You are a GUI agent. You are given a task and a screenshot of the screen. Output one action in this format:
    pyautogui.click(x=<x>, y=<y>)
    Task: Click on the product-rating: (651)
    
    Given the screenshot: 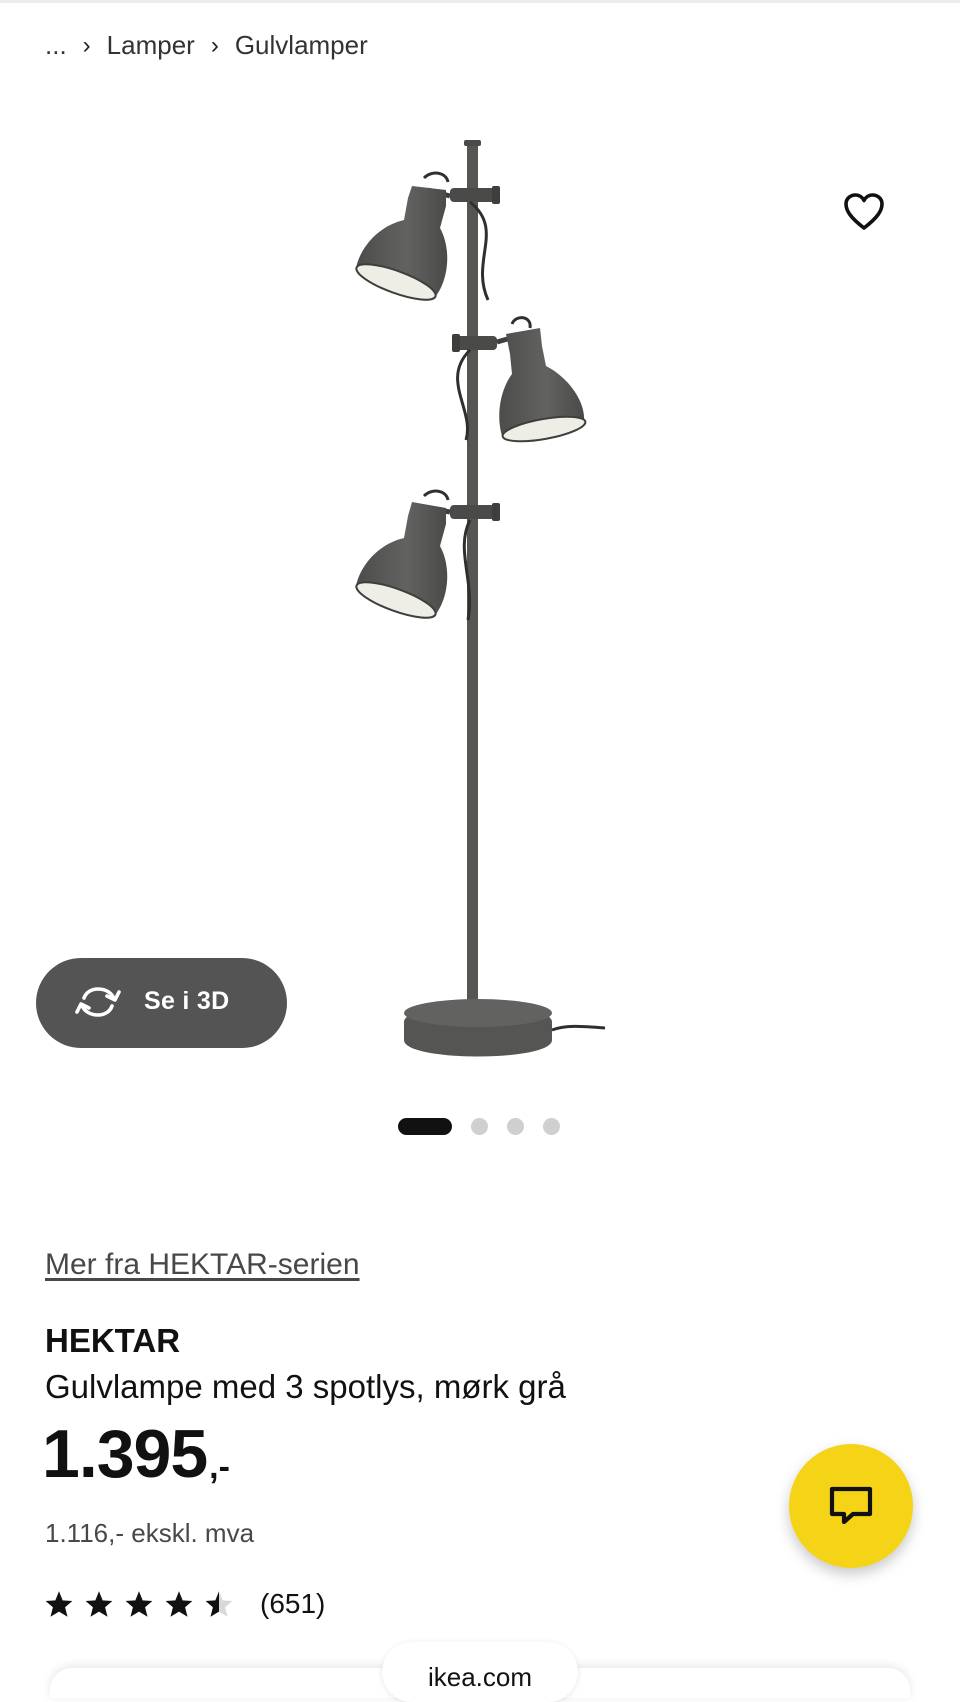 What is the action you would take?
    pyautogui.click(x=184, y=1604)
    